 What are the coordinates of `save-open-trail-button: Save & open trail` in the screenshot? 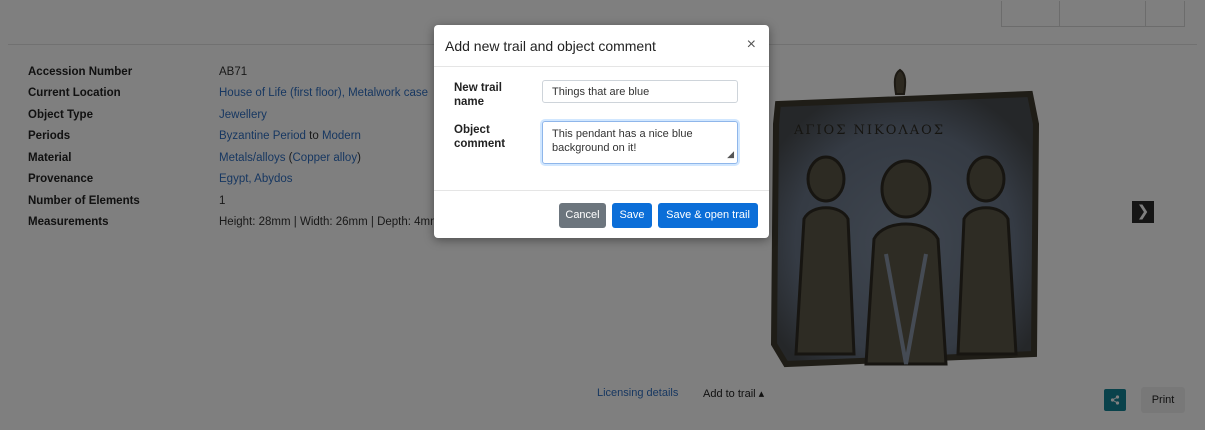 It's located at (708, 215).